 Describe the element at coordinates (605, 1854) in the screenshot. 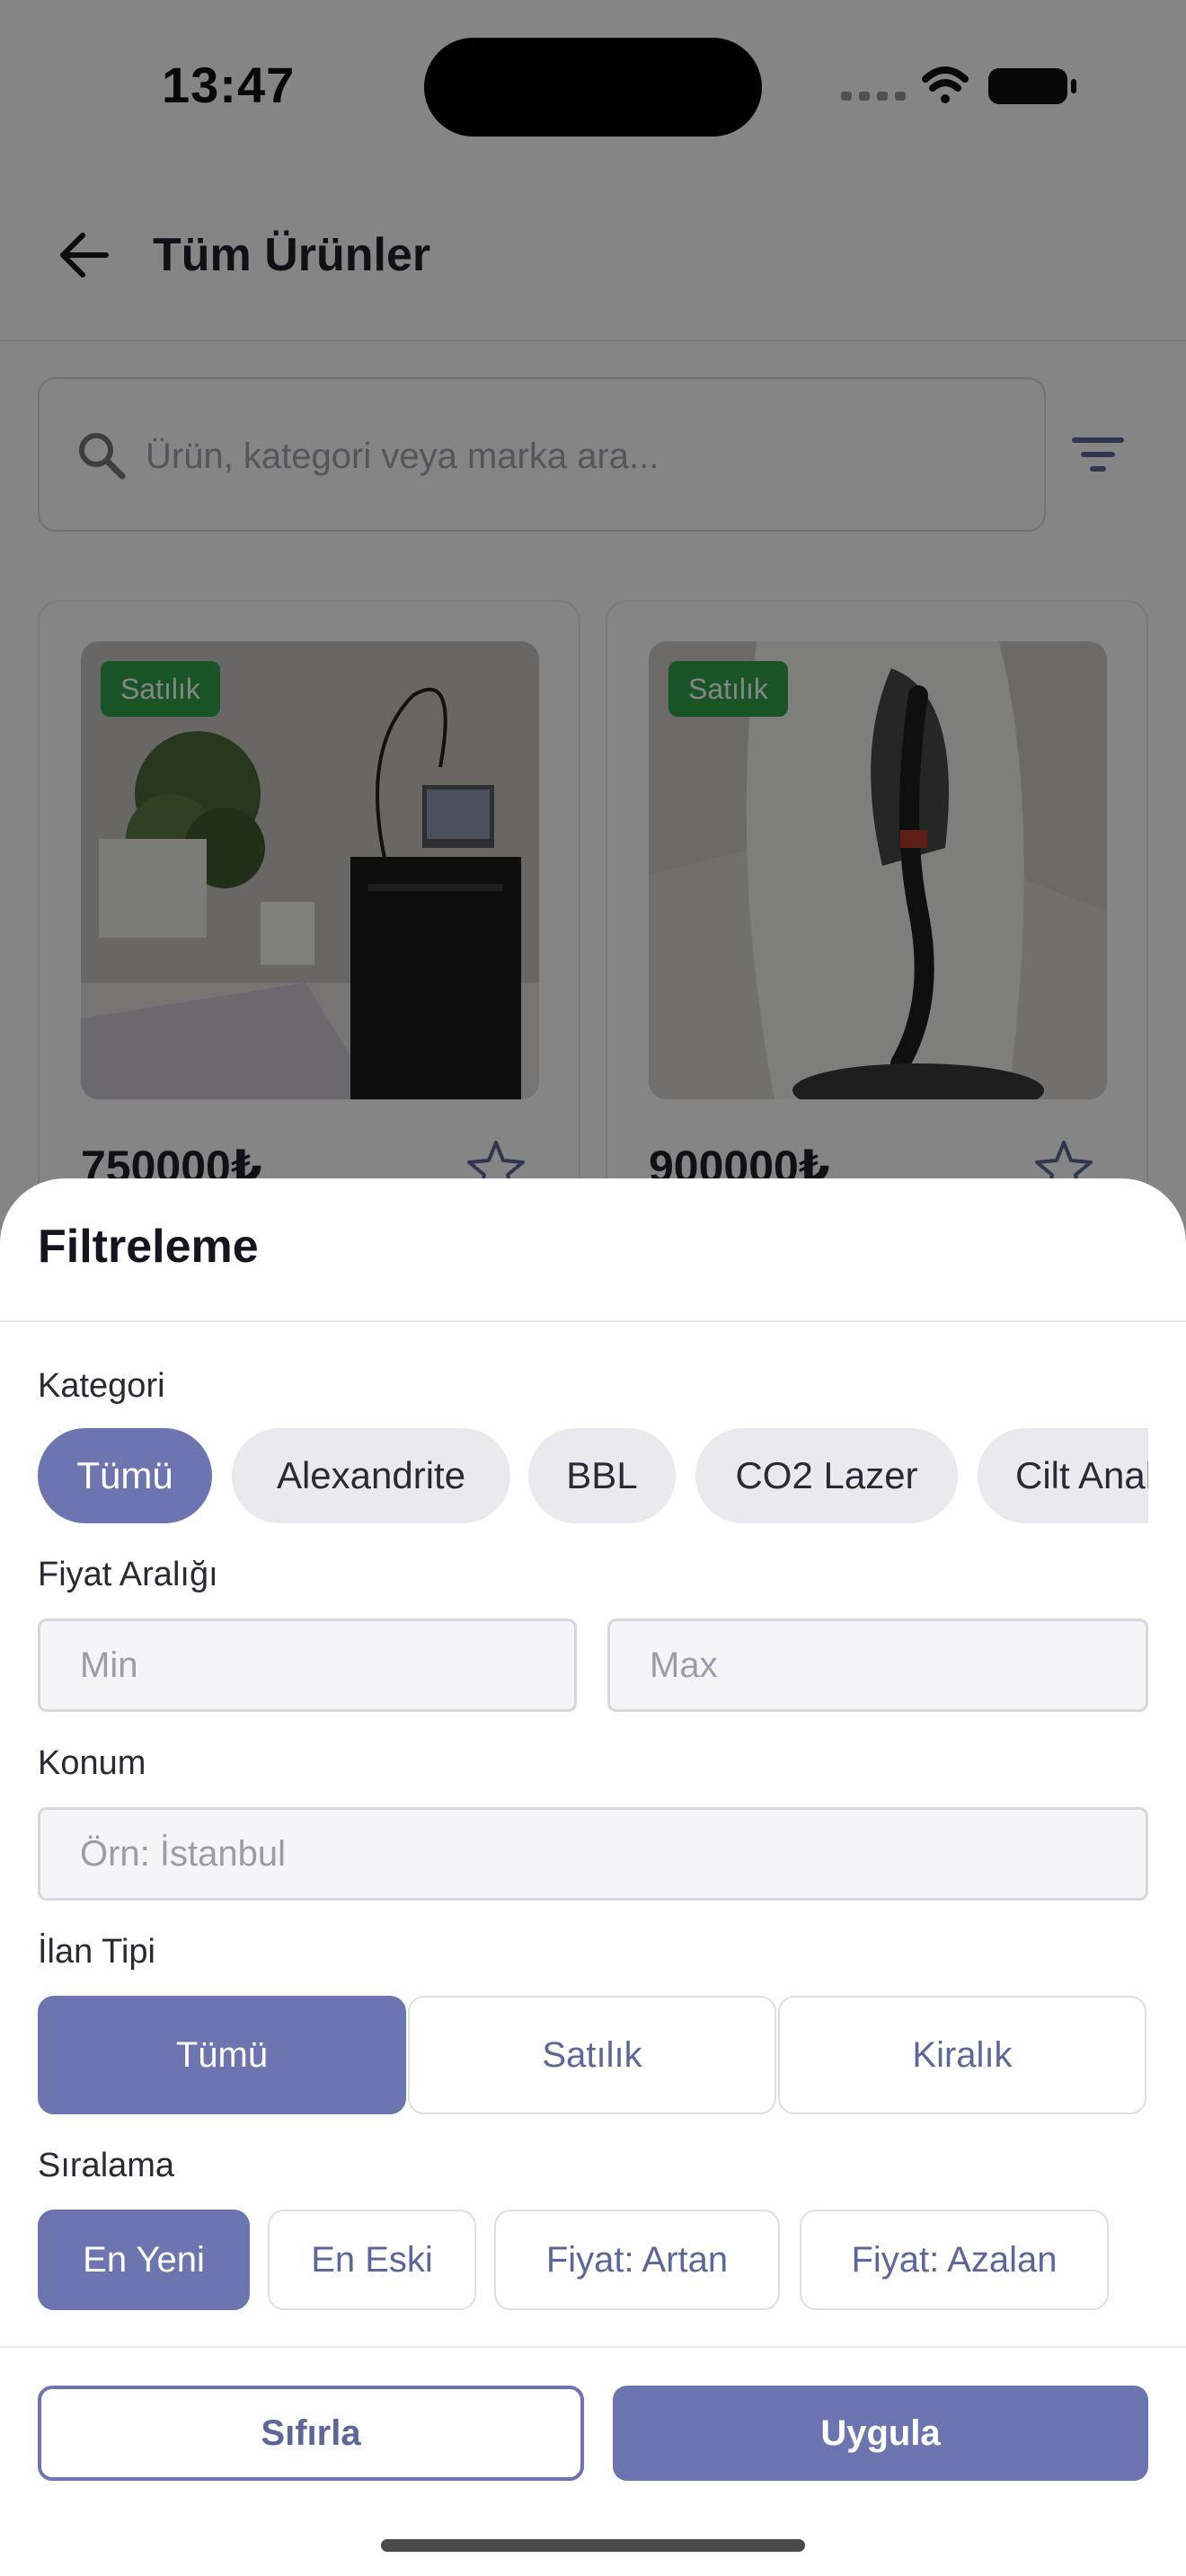

I see `location-input` at that location.